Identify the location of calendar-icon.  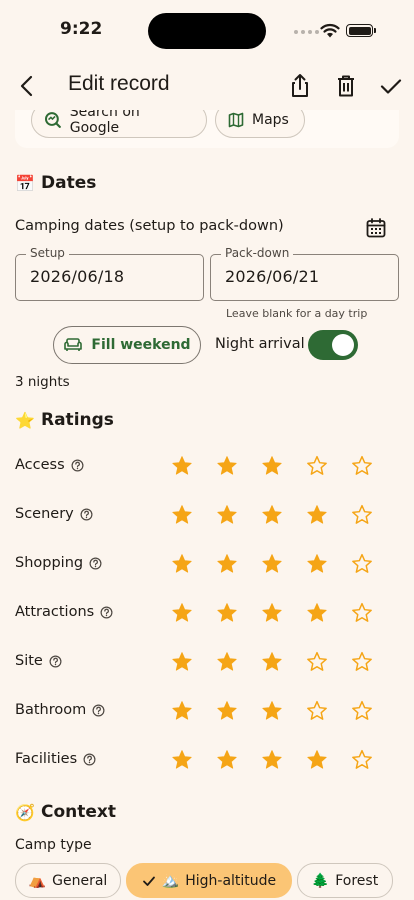
(376, 228).